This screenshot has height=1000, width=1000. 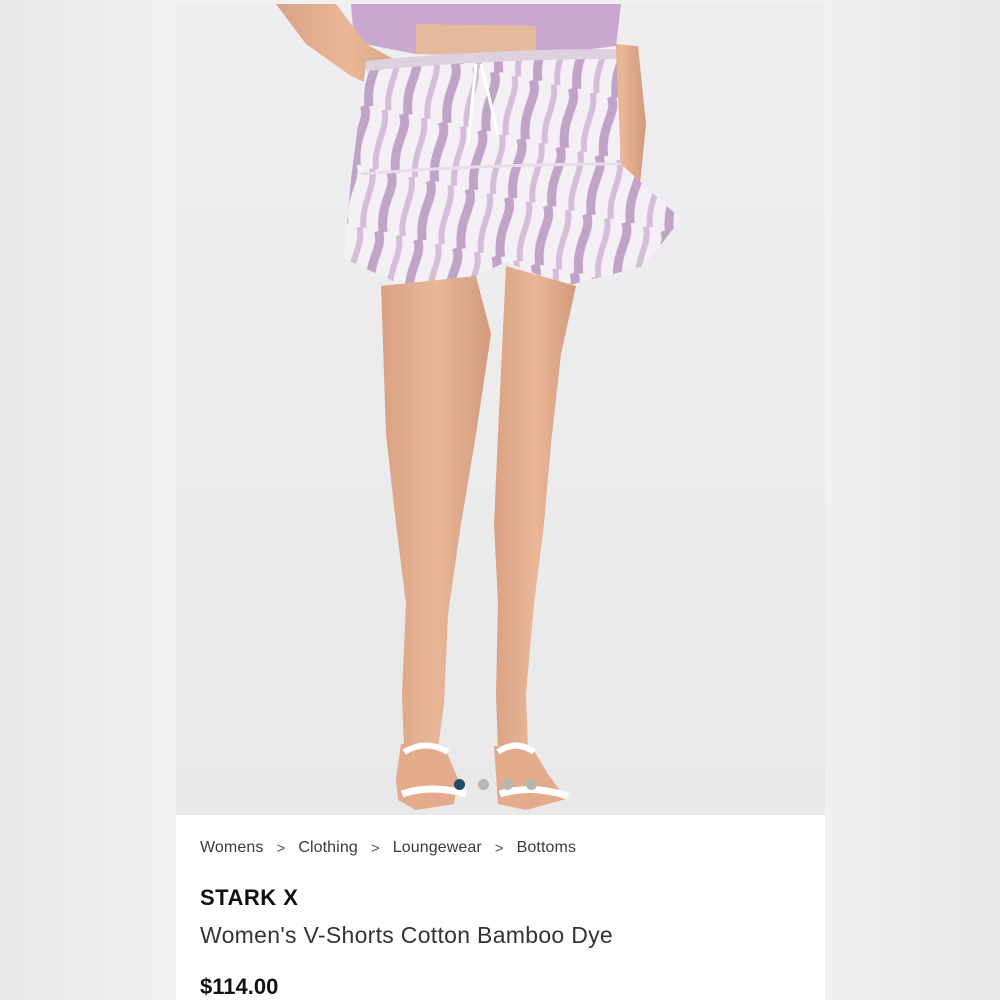 What do you see at coordinates (407, 935) in the screenshot?
I see `product-title: Women's V-Shorts Cotton Bamboo Dye` at bounding box center [407, 935].